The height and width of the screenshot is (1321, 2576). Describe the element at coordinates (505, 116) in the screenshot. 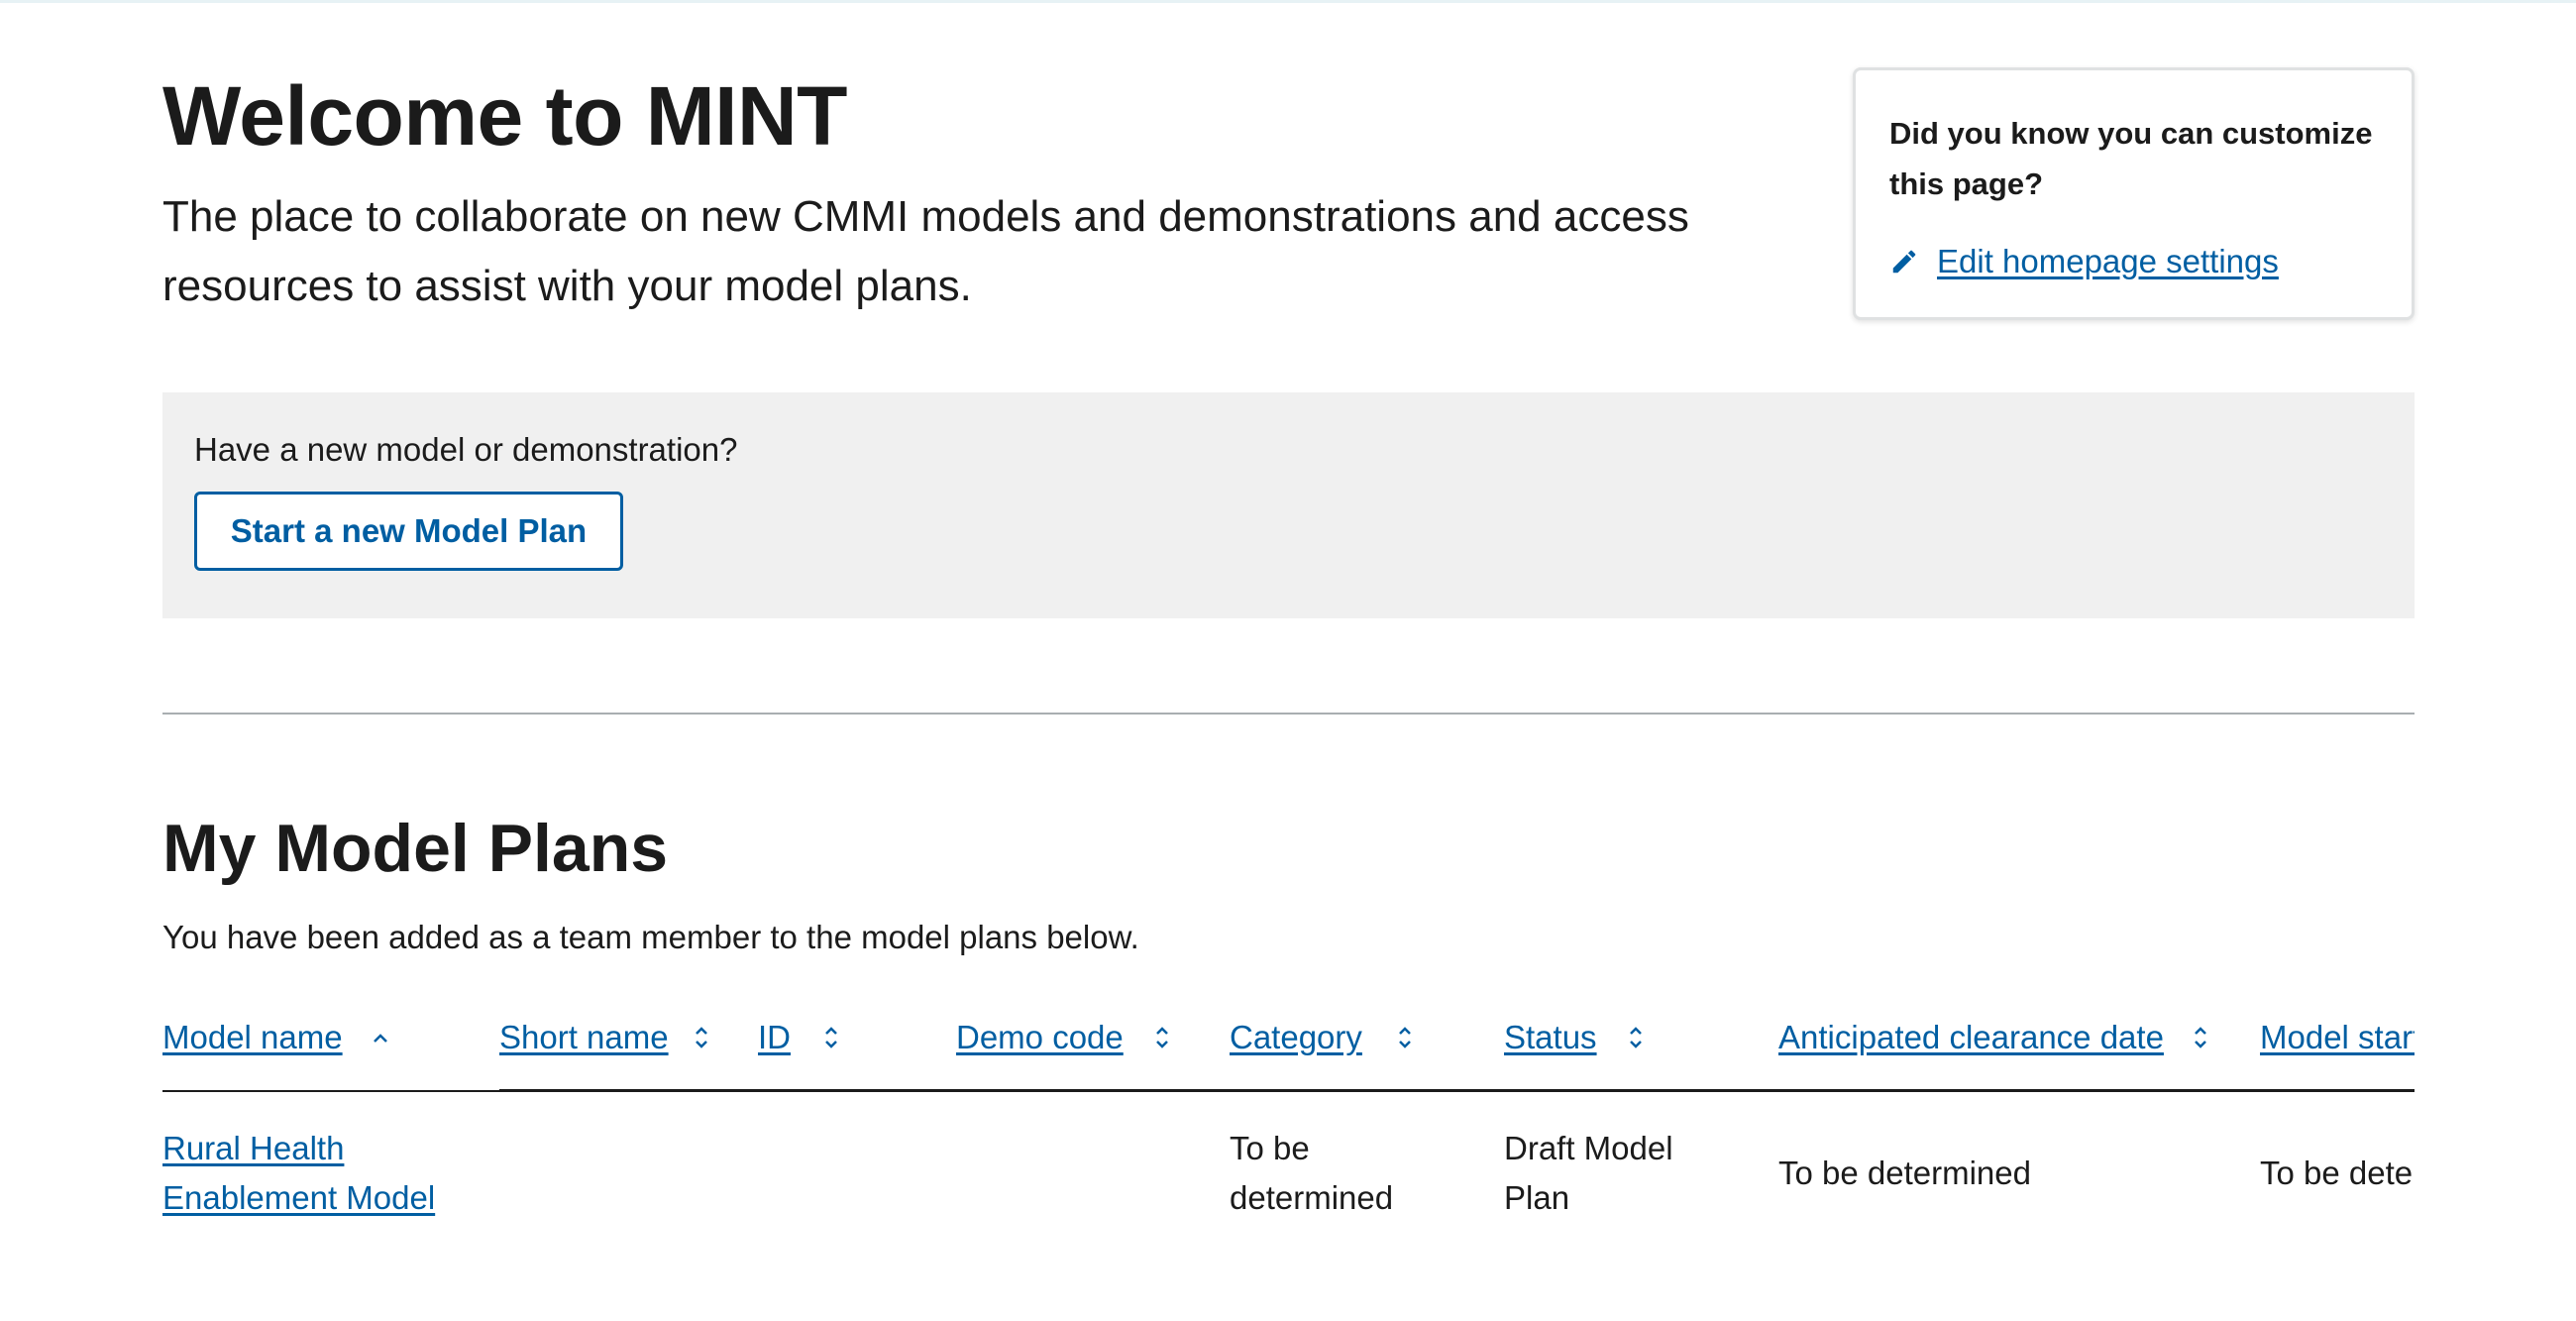

I see `page-title: Welcome to MINT` at that location.